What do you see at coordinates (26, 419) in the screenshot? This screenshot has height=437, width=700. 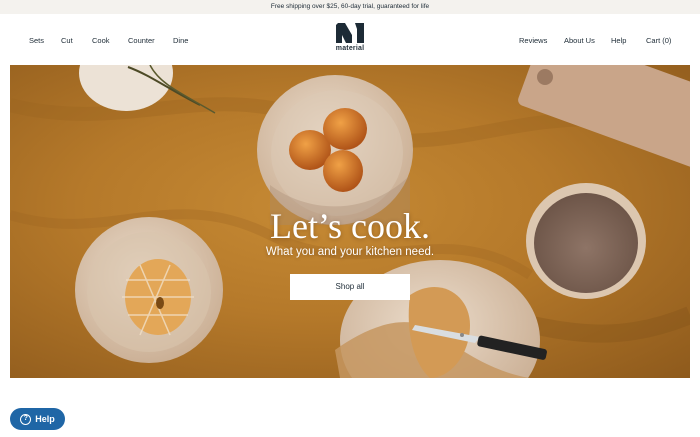 I see `question-circle-icon: ?` at bounding box center [26, 419].